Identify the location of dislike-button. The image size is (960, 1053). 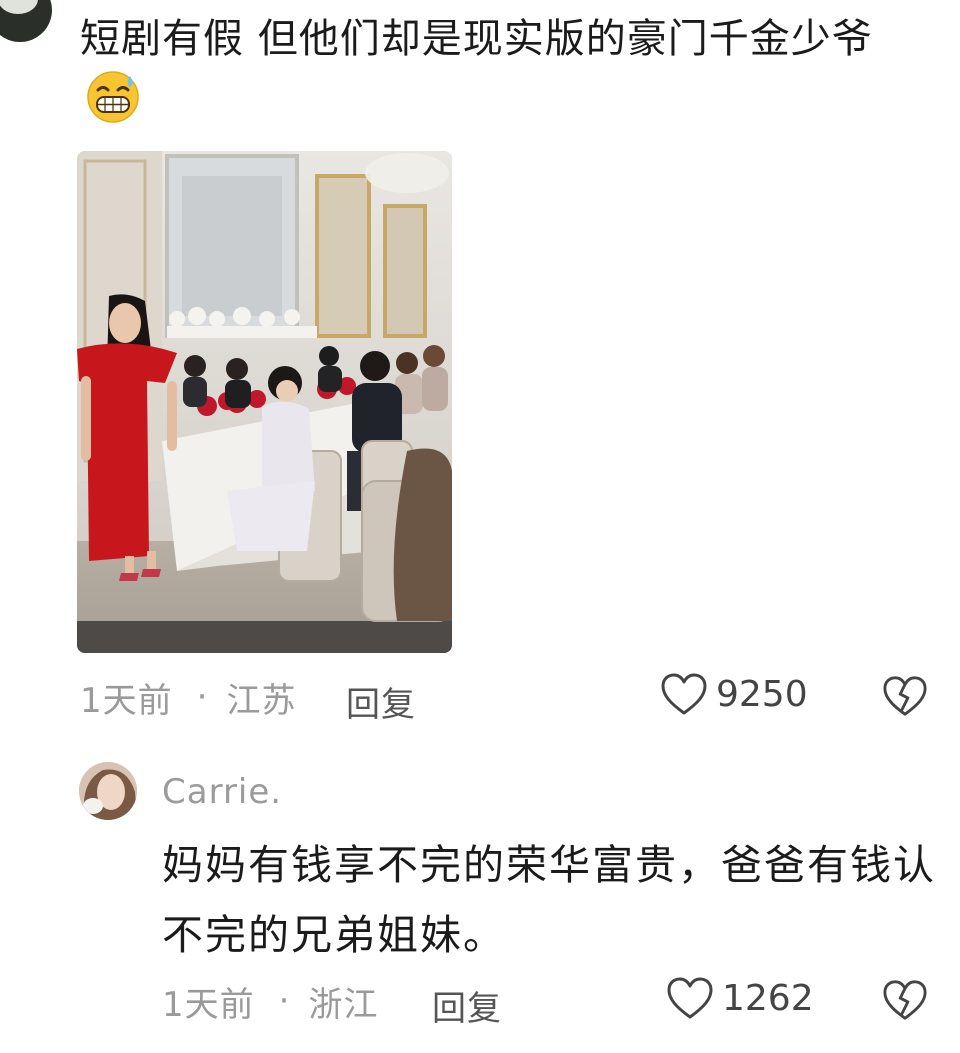
(905, 698).